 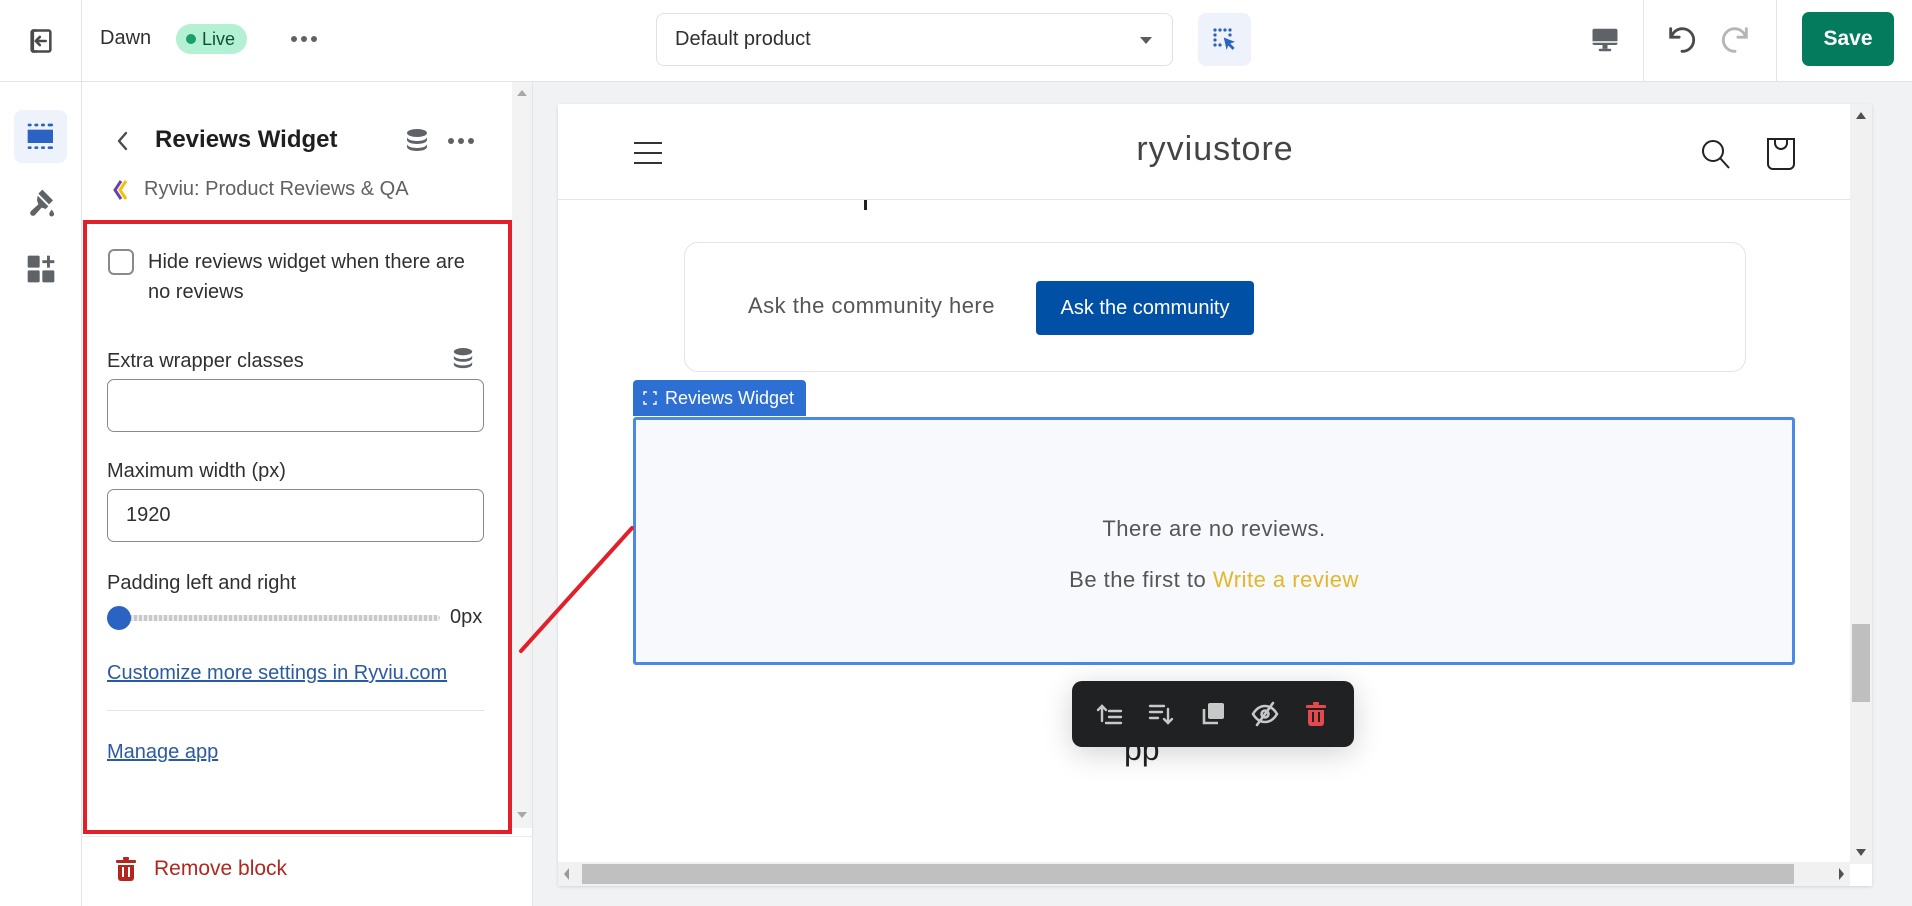 I want to click on redo-icon, so click(x=1734, y=40).